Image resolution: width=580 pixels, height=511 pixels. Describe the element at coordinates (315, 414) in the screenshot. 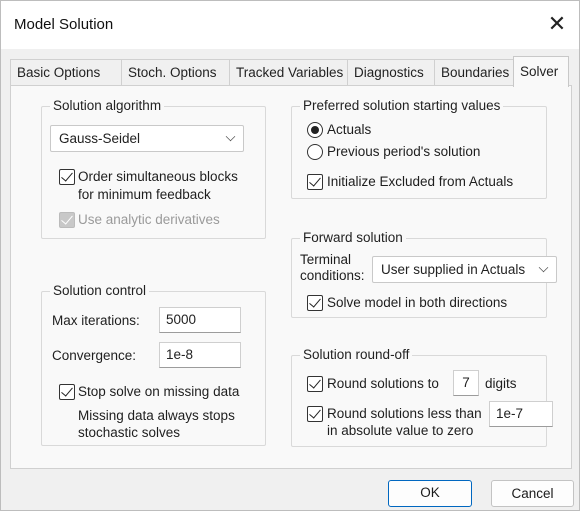

I see `round-less-checkbox` at that location.